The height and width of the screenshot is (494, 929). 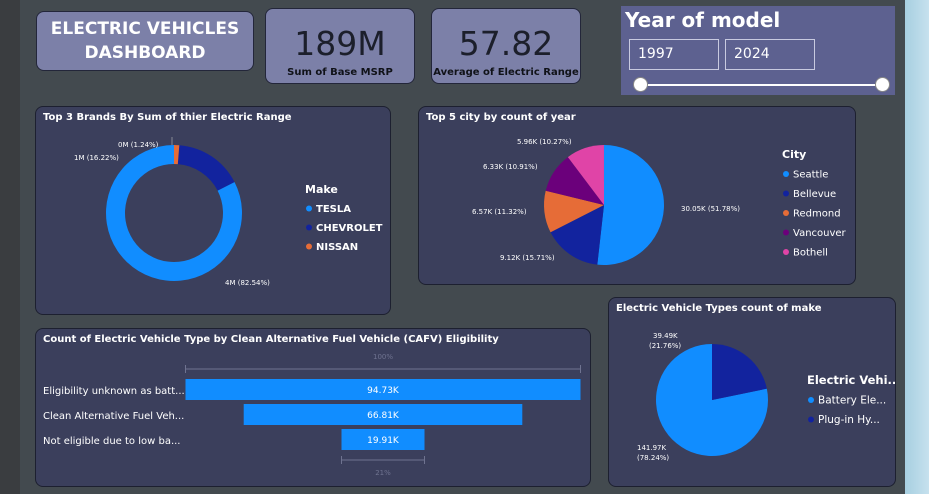 I want to click on kpi-card-range: 57.82 Average of Electric Range, so click(x=506, y=46).